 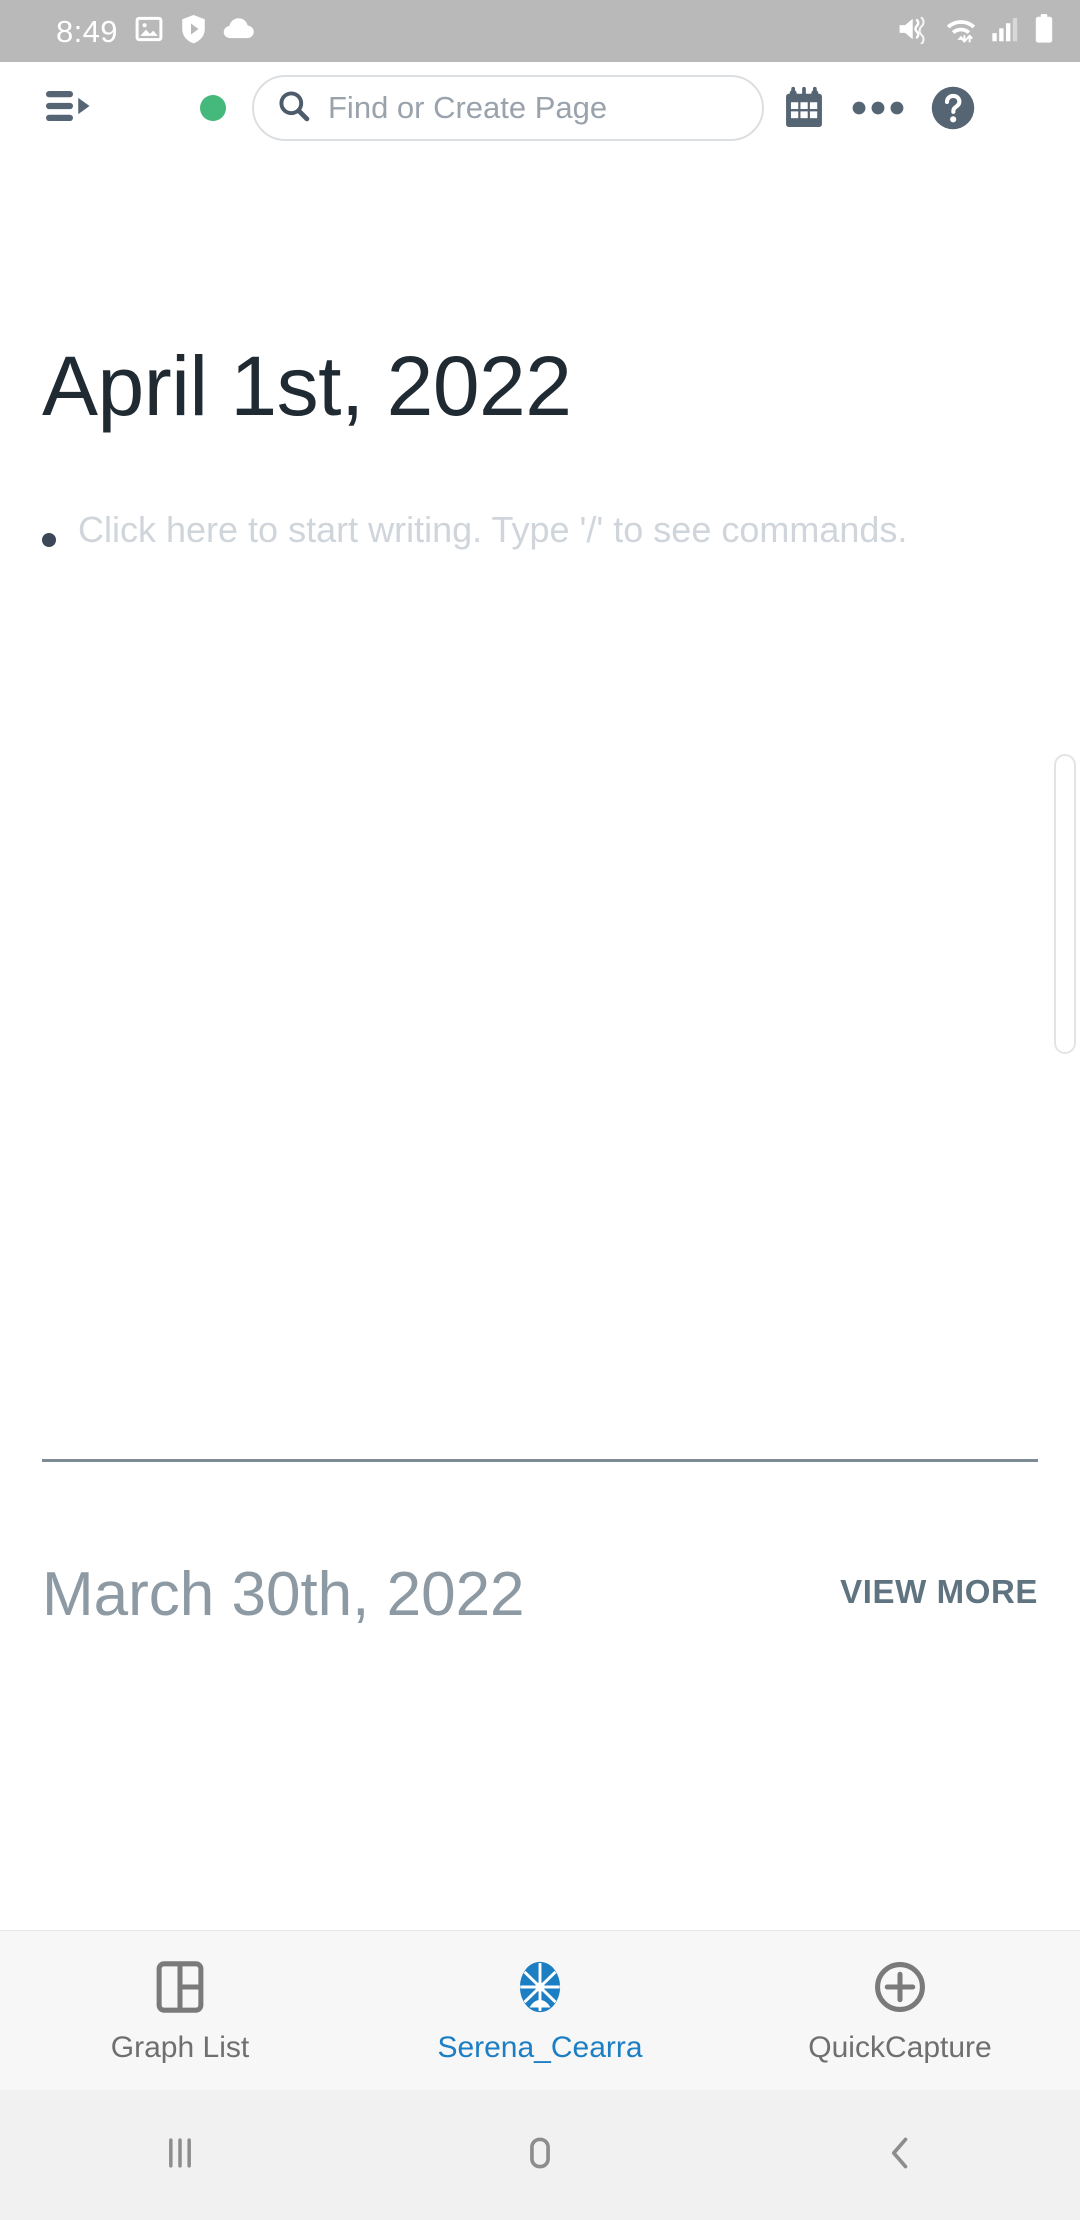 What do you see at coordinates (540, 2047) in the screenshot?
I see `nav-label-current-graph: Serena_Cearra` at bounding box center [540, 2047].